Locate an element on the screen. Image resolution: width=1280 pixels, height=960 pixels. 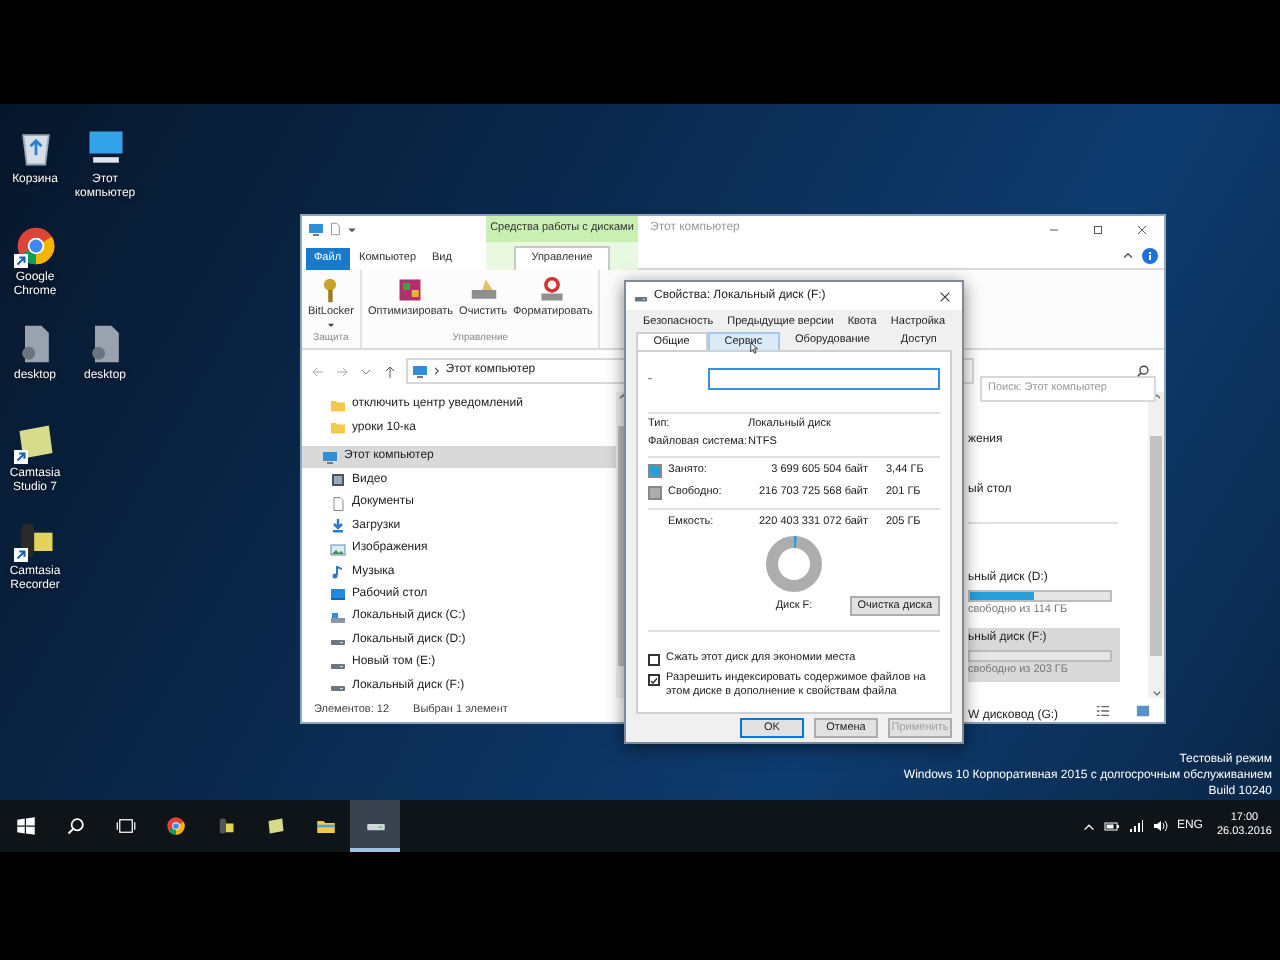
volume-icon is located at coordinates (1160, 826).